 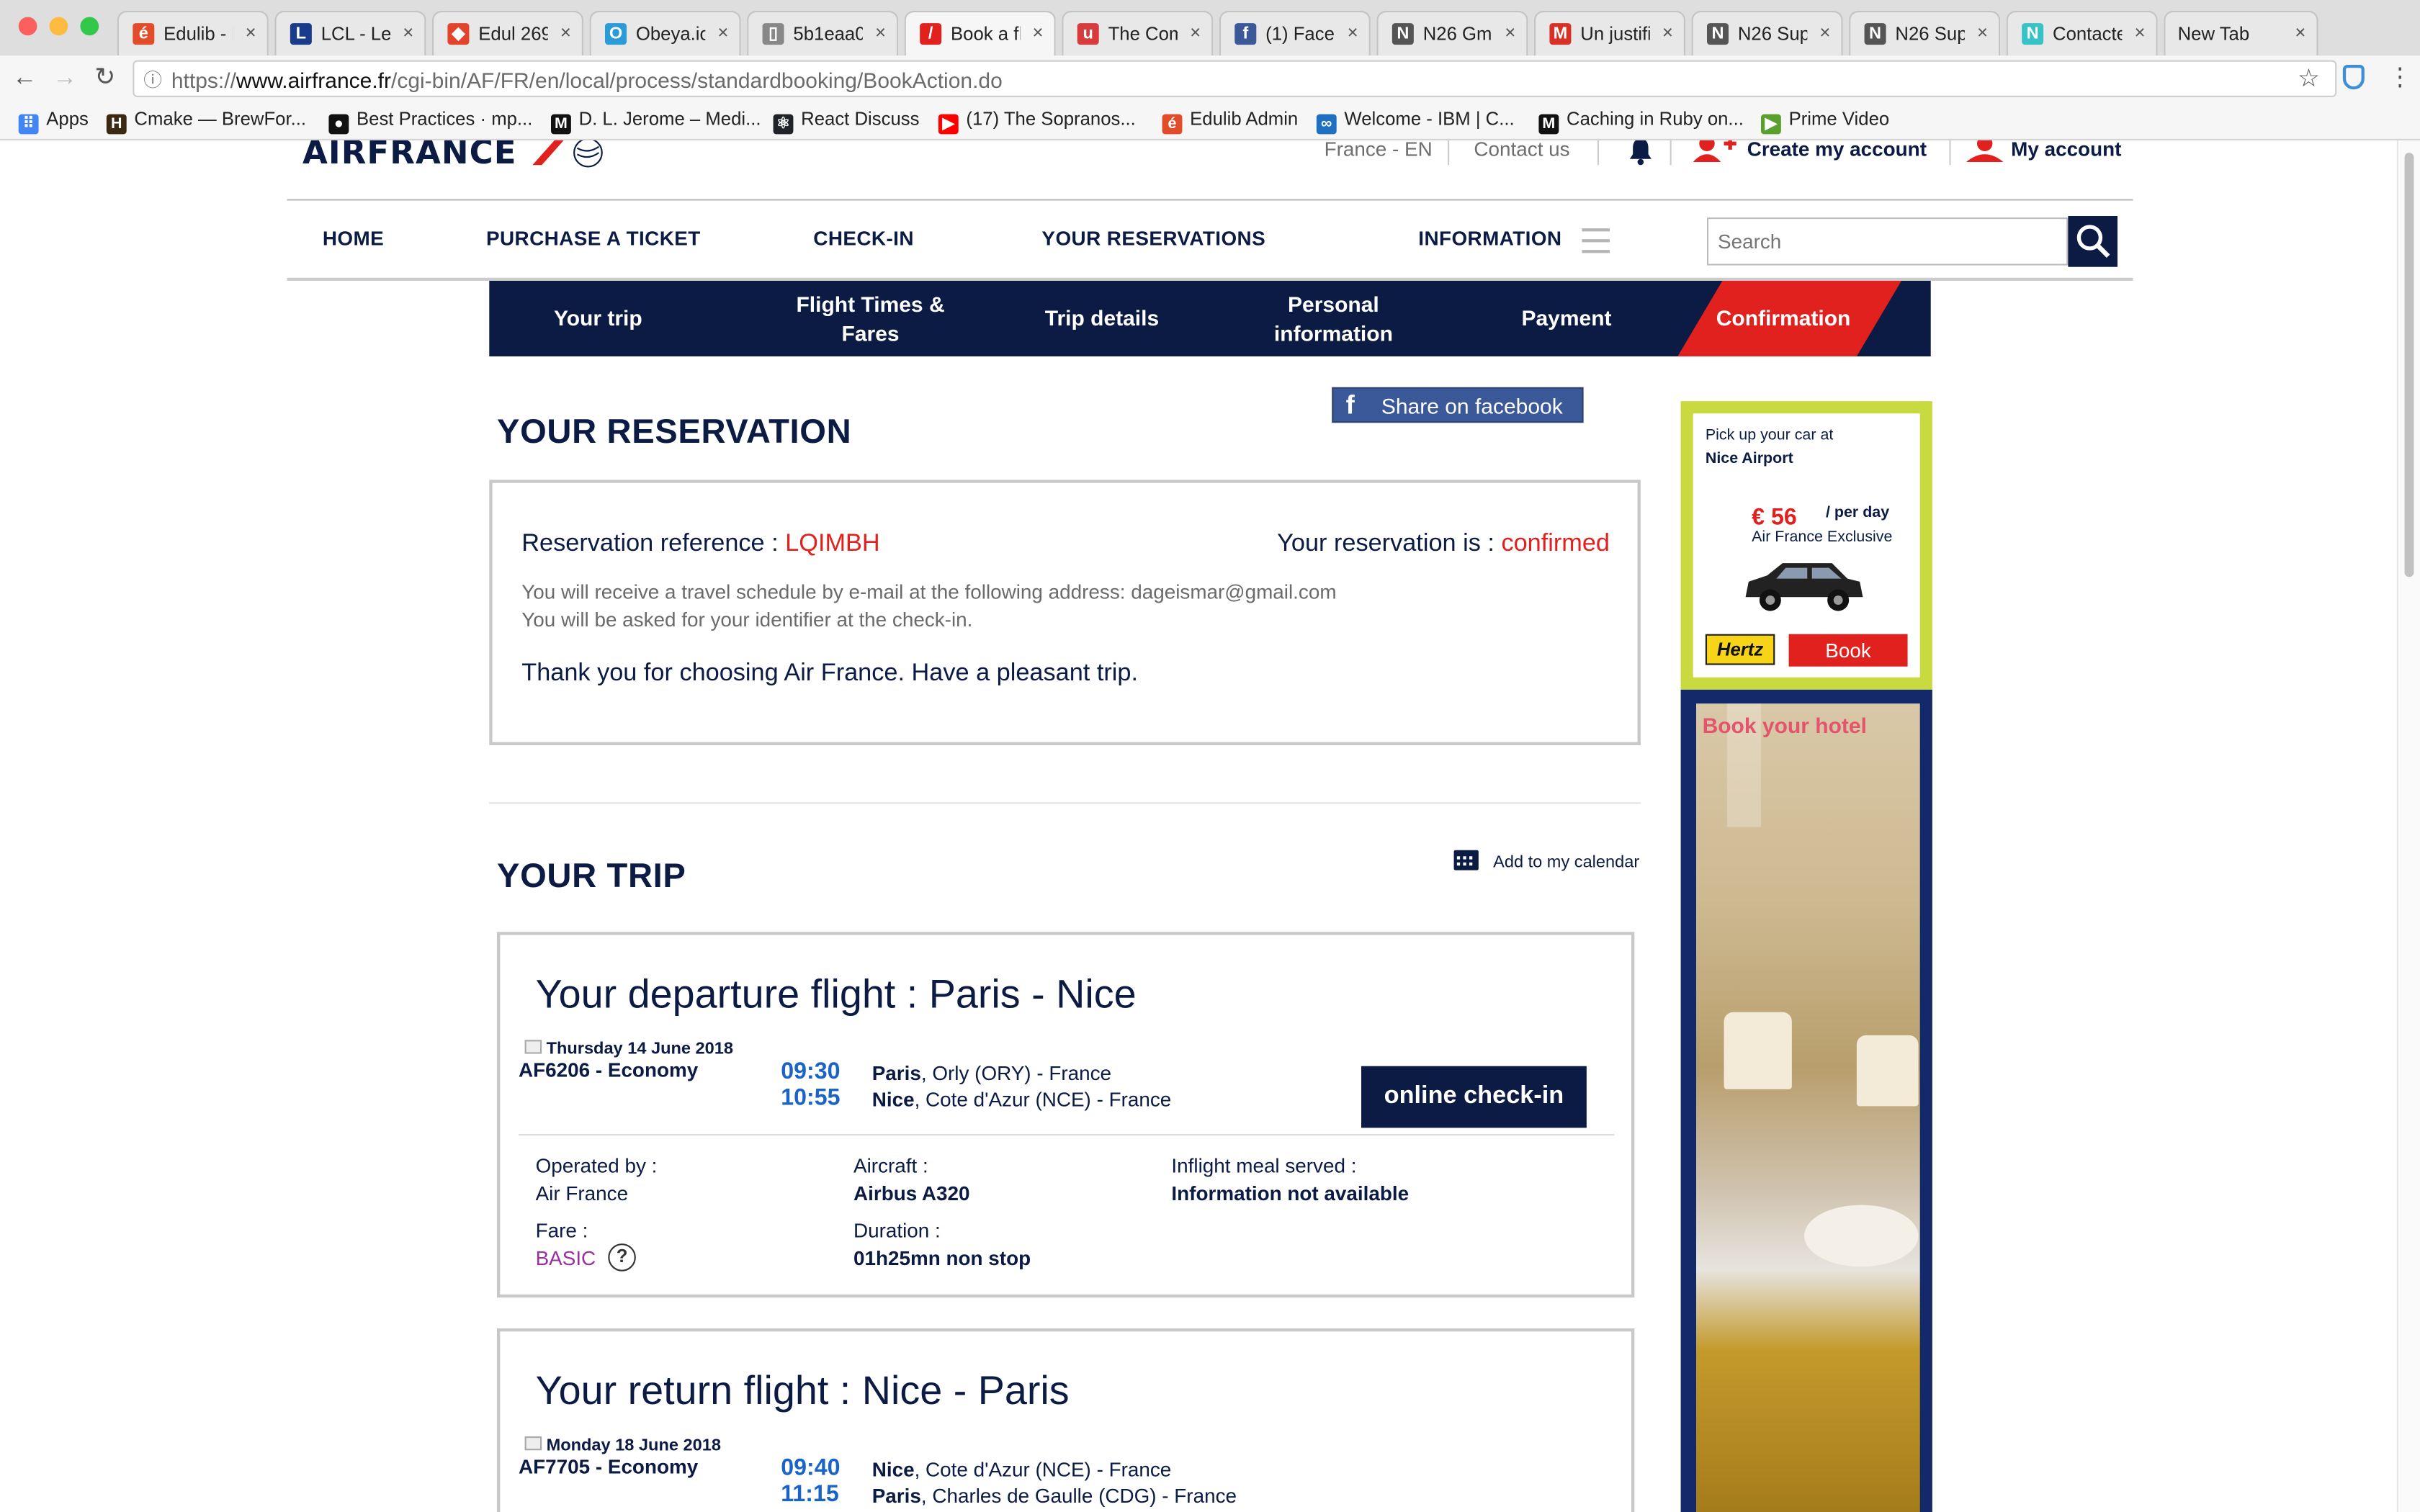 I want to click on my-account-link: My account, so click(x=2066, y=150).